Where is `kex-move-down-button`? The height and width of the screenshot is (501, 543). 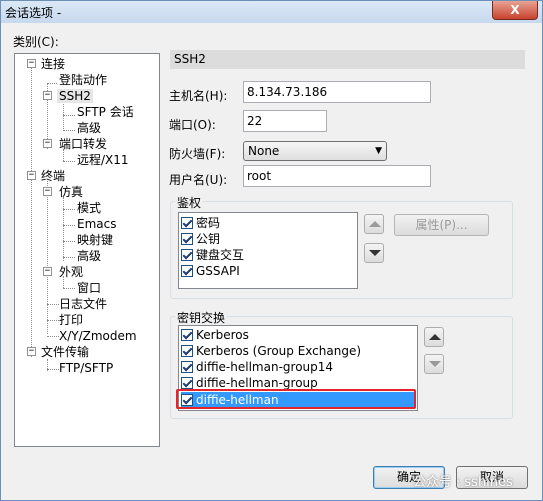
kex-move-down-button is located at coordinates (434, 364).